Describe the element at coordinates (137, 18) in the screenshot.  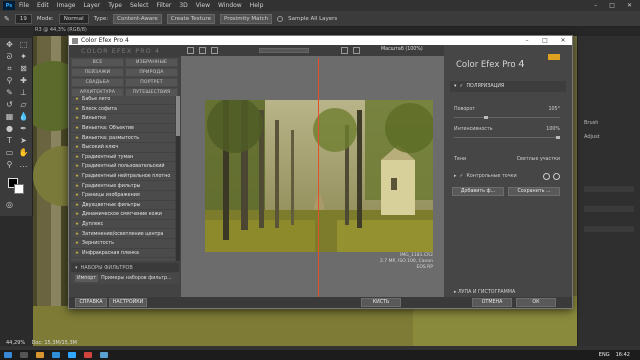
I see `content-aware-button: Content-Aware` at that location.